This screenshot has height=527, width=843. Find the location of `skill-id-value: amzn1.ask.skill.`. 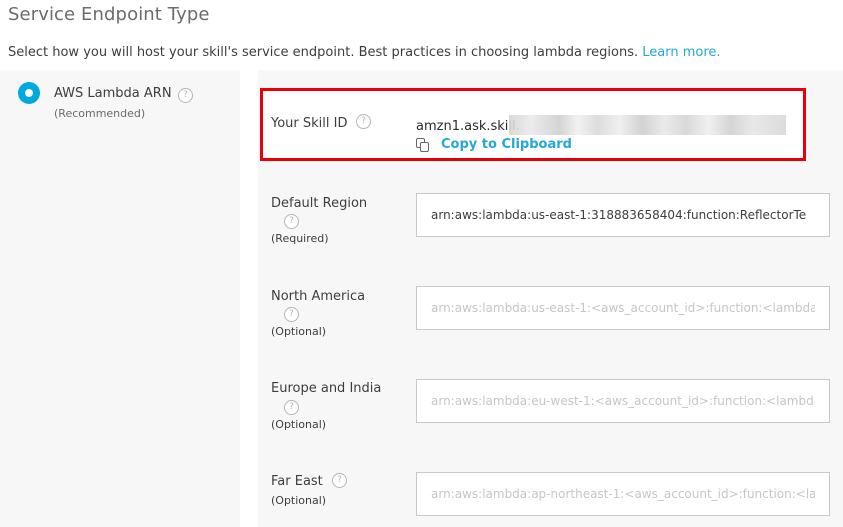

skill-id-value: amzn1.ask.skill. is located at coordinates (468, 126).